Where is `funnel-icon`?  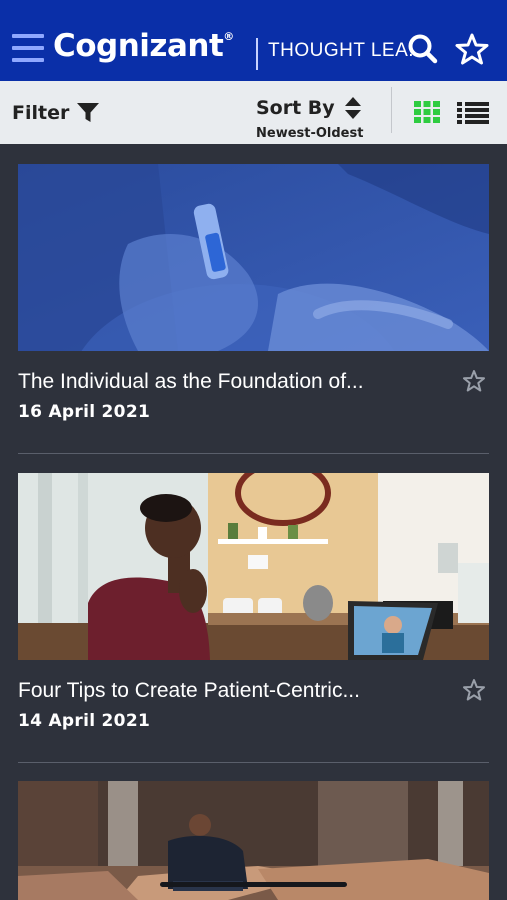 funnel-icon is located at coordinates (88, 112).